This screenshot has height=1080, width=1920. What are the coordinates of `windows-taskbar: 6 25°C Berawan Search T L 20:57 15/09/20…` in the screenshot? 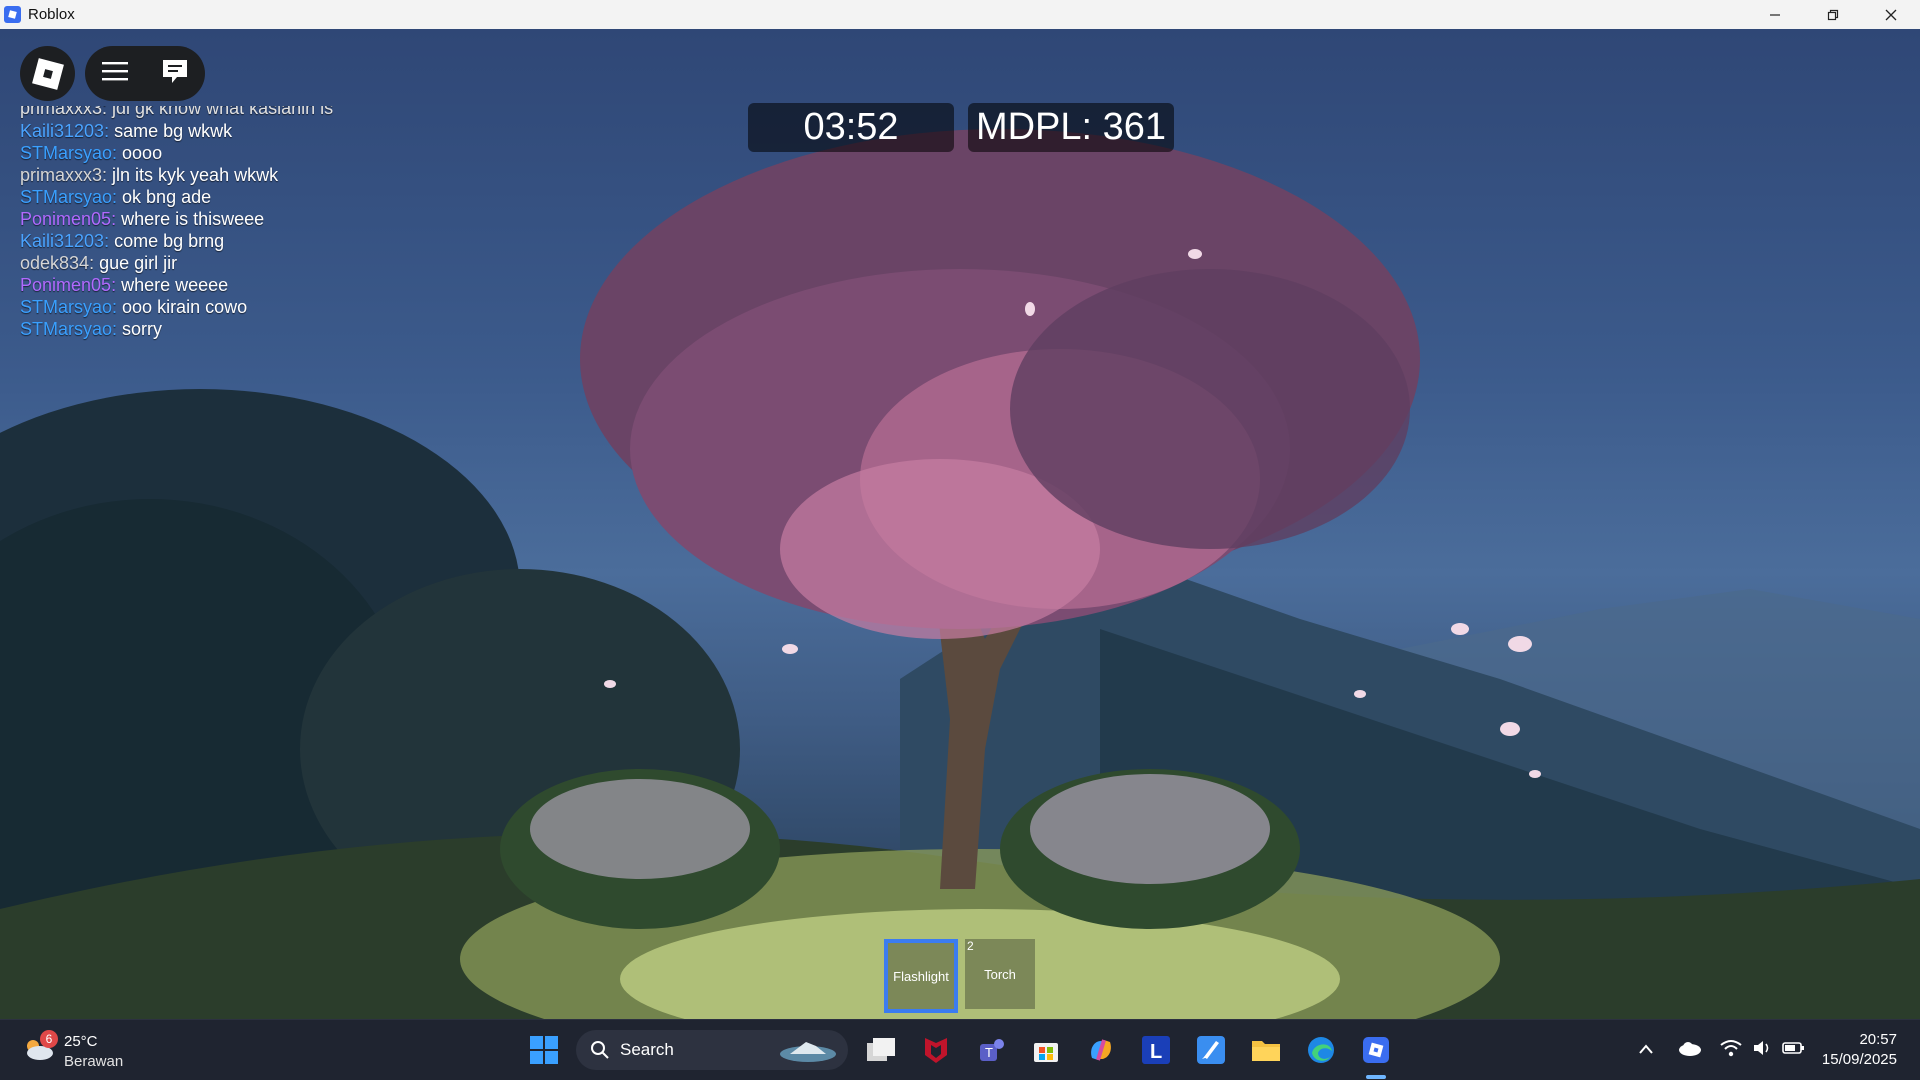 It's located at (960, 1049).